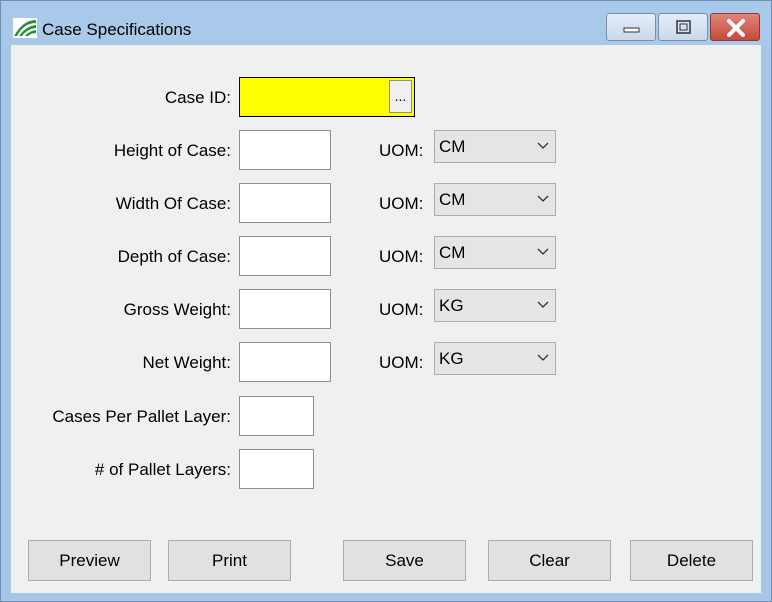 The width and height of the screenshot is (772, 602). I want to click on case-id-label: Case ID:, so click(197, 97).